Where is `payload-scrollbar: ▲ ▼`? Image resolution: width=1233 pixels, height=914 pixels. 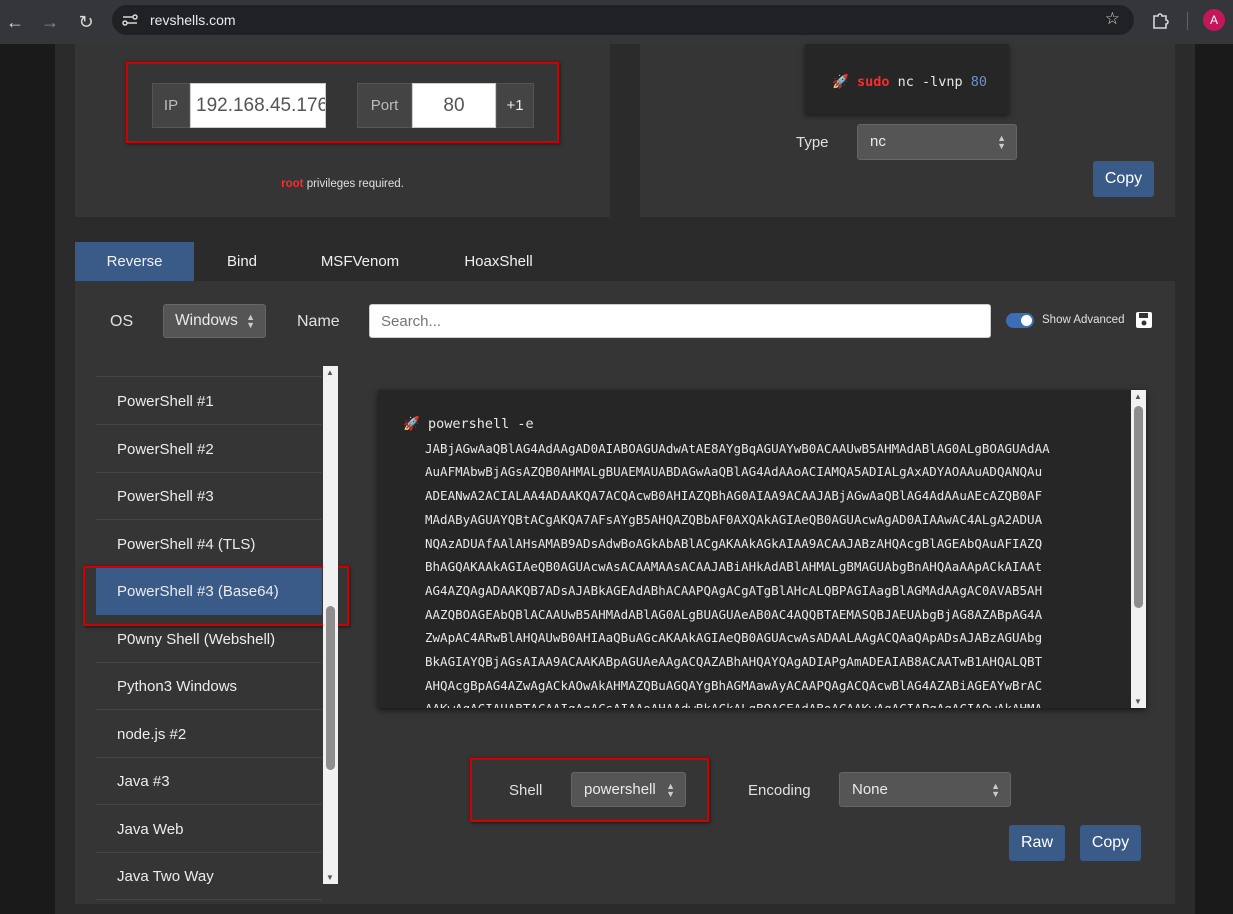 payload-scrollbar: ▲ ▼ is located at coordinates (1138, 549).